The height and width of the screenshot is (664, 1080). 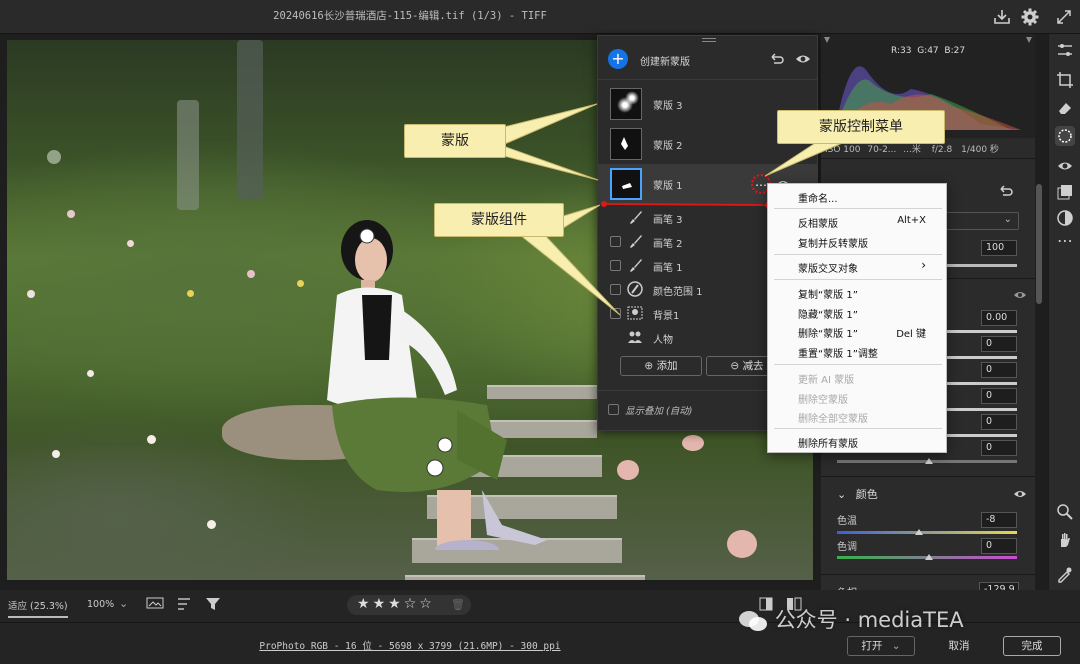 I want to click on zoom-icon, so click(x=1065, y=512).